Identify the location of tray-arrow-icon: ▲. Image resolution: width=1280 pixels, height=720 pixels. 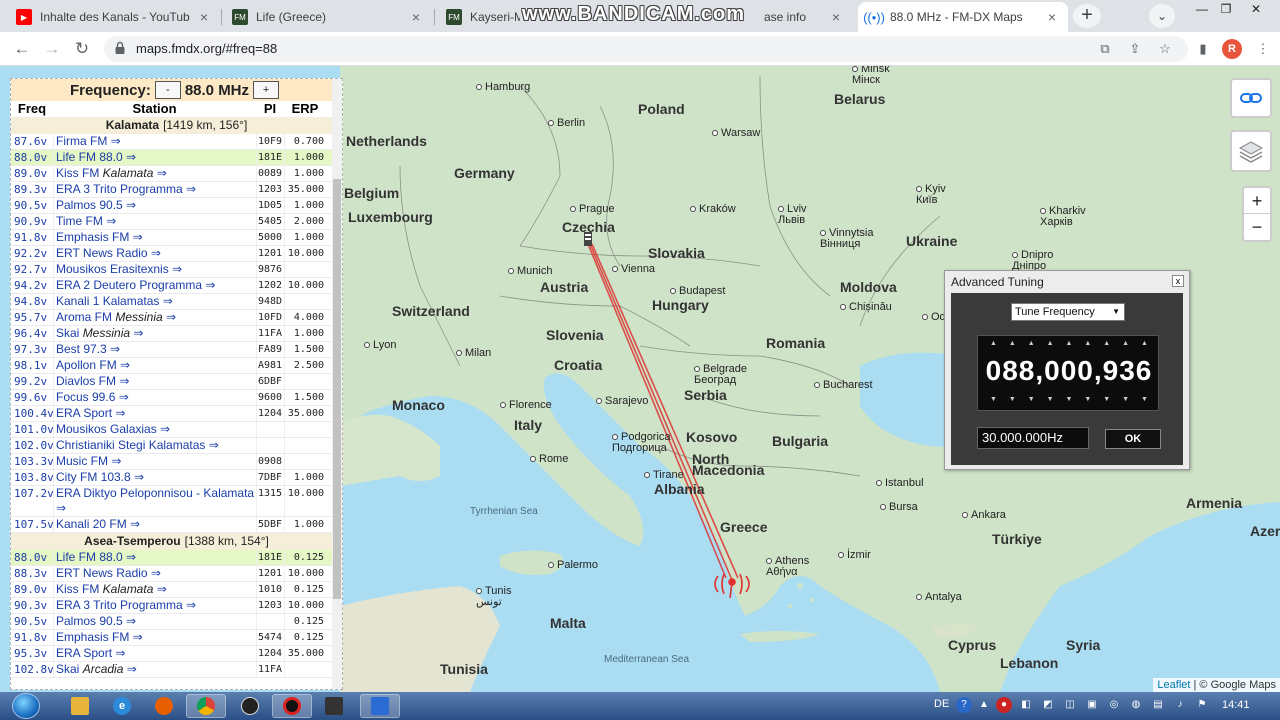
(984, 705).